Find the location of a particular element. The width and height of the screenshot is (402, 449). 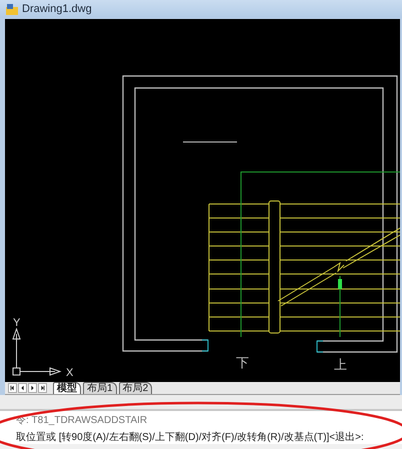

previous-icon is located at coordinates (22, 388).